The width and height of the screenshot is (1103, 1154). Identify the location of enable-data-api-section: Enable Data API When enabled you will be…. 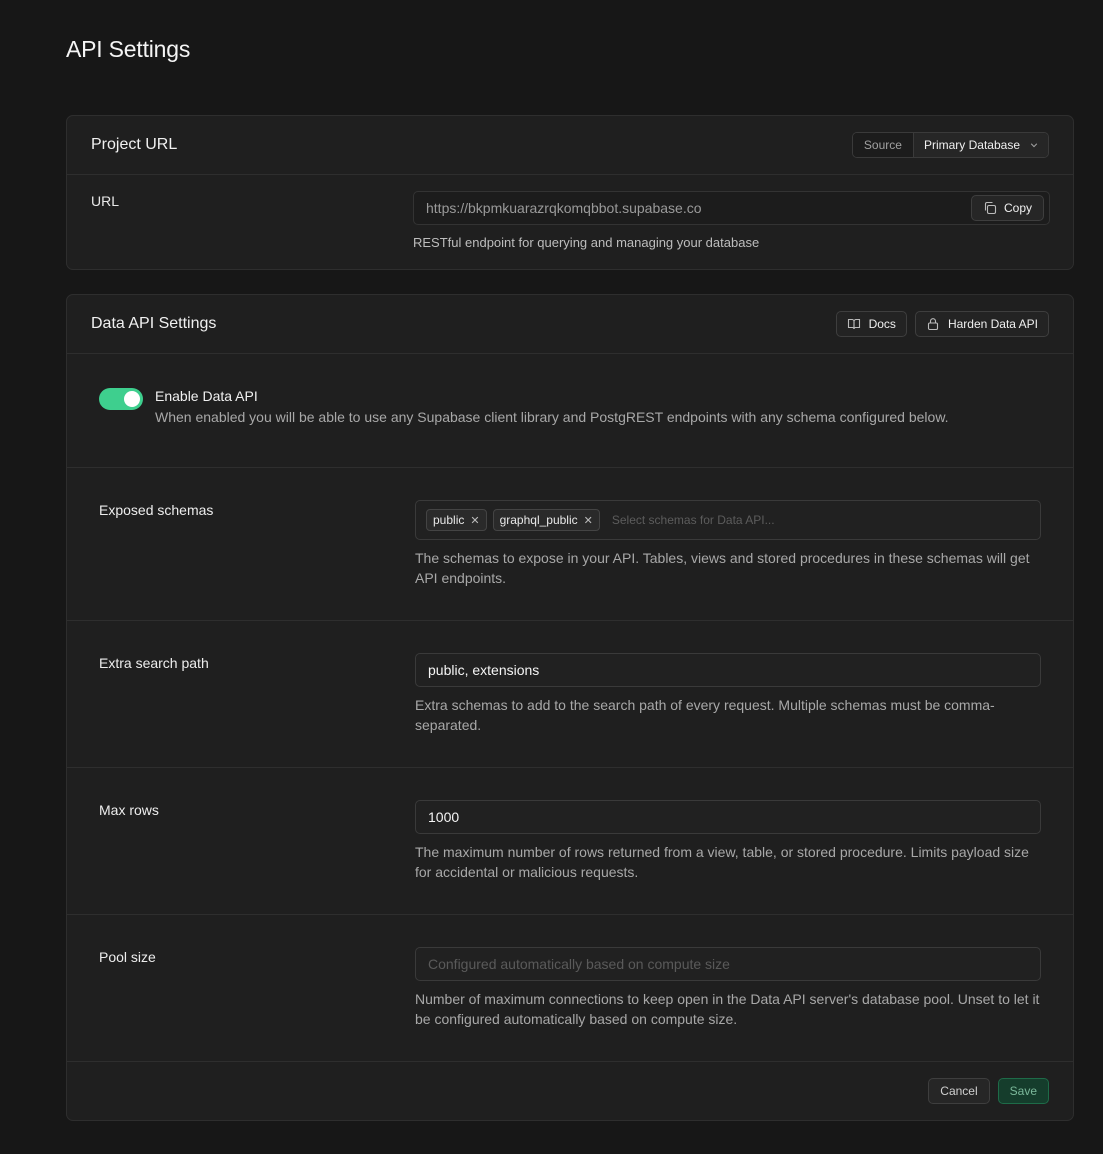
(570, 411).